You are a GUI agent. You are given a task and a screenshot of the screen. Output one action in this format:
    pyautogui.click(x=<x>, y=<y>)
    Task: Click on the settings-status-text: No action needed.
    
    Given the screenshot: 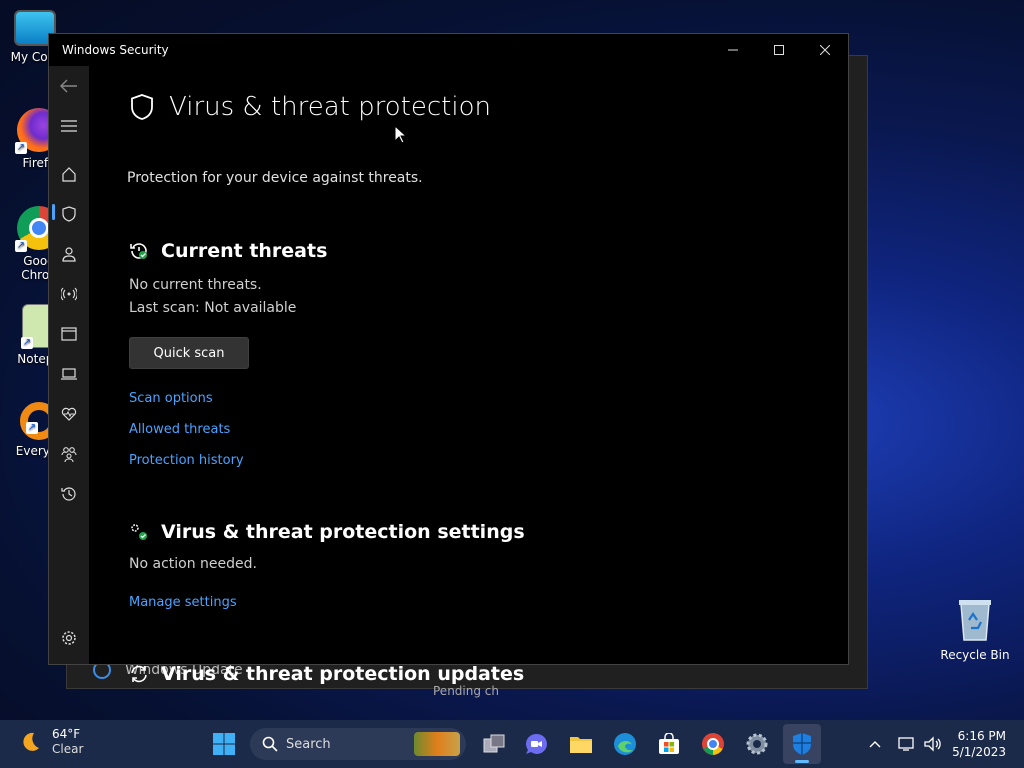 What is the action you would take?
    pyautogui.click(x=193, y=564)
    